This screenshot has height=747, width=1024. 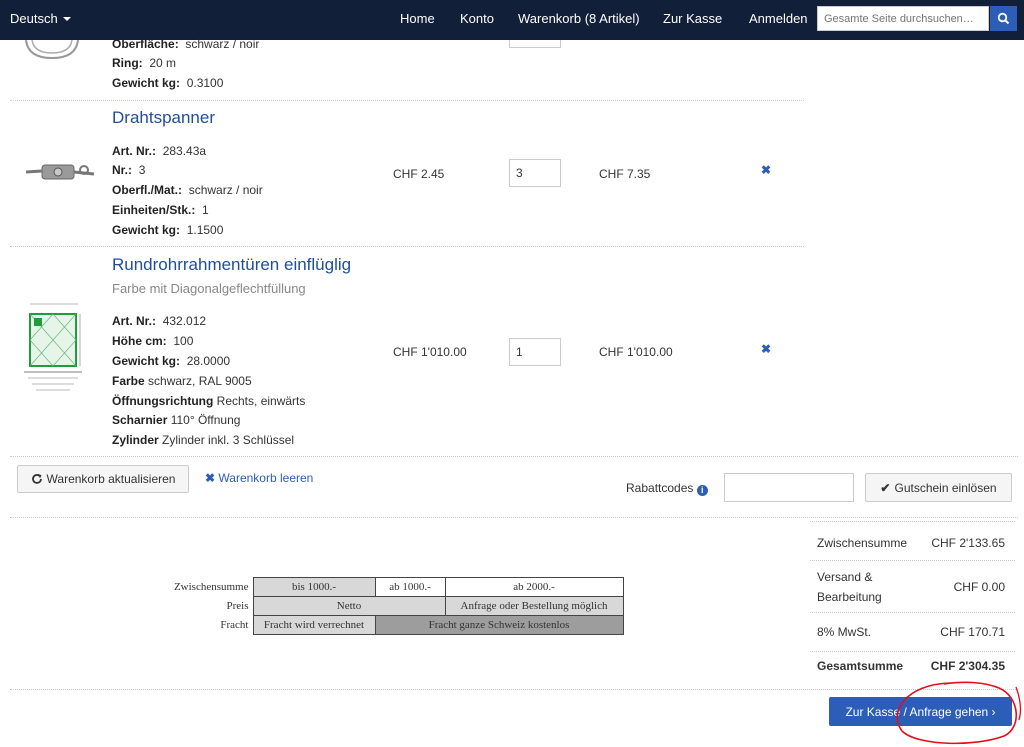 What do you see at coordinates (625, 174) in the screenshot?
I see `item1-line-total: CHF 7.35` at bounding box center [625, 174].